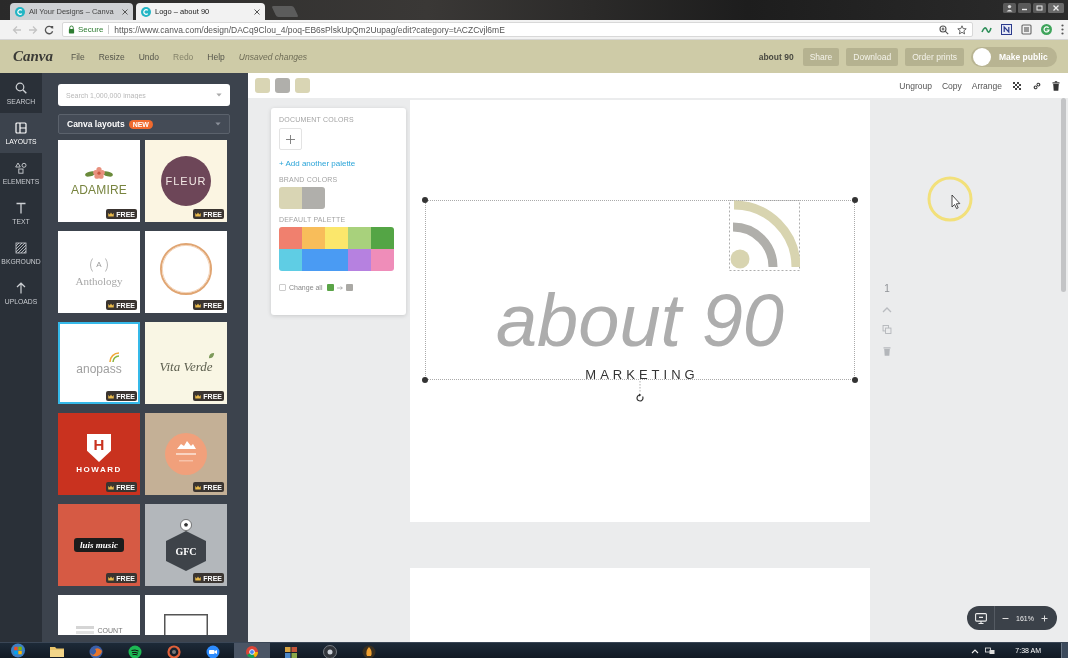 This screenshot has height=658, width=1068. I want to click on globe-icon, so click(96, 650).